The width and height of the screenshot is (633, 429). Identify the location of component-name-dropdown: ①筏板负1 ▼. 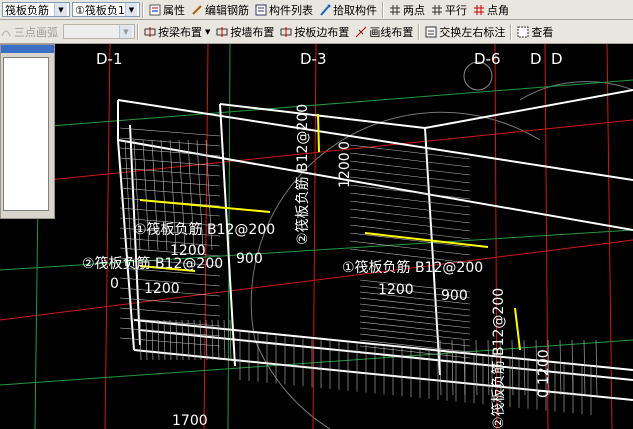
(106, 9).